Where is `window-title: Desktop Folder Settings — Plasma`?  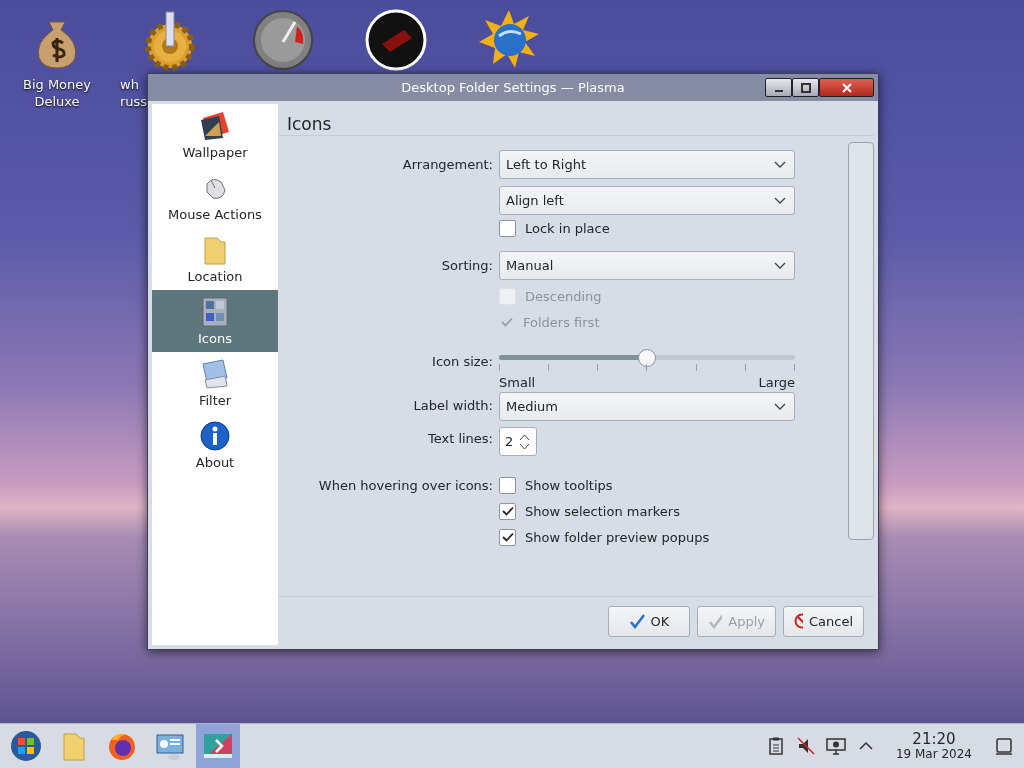
window-title: Desktop Folder Settings — Plasma is located at coordinates (513, 87).